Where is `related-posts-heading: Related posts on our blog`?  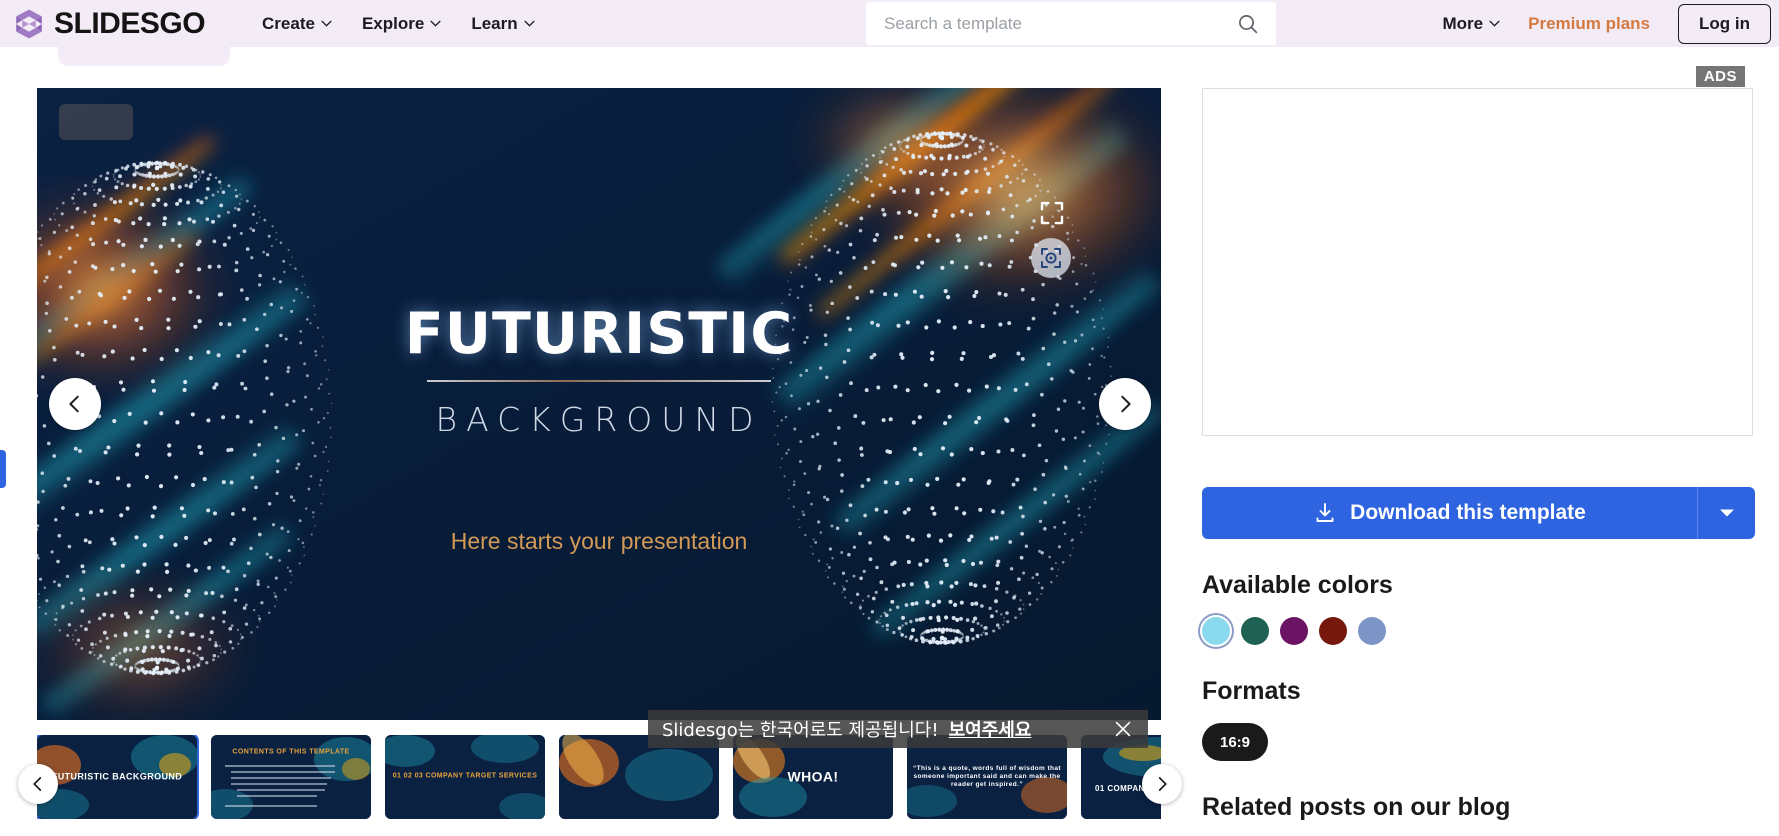
related-posts-heading: Related posts on our blog is located at coordinates (1356, 807).